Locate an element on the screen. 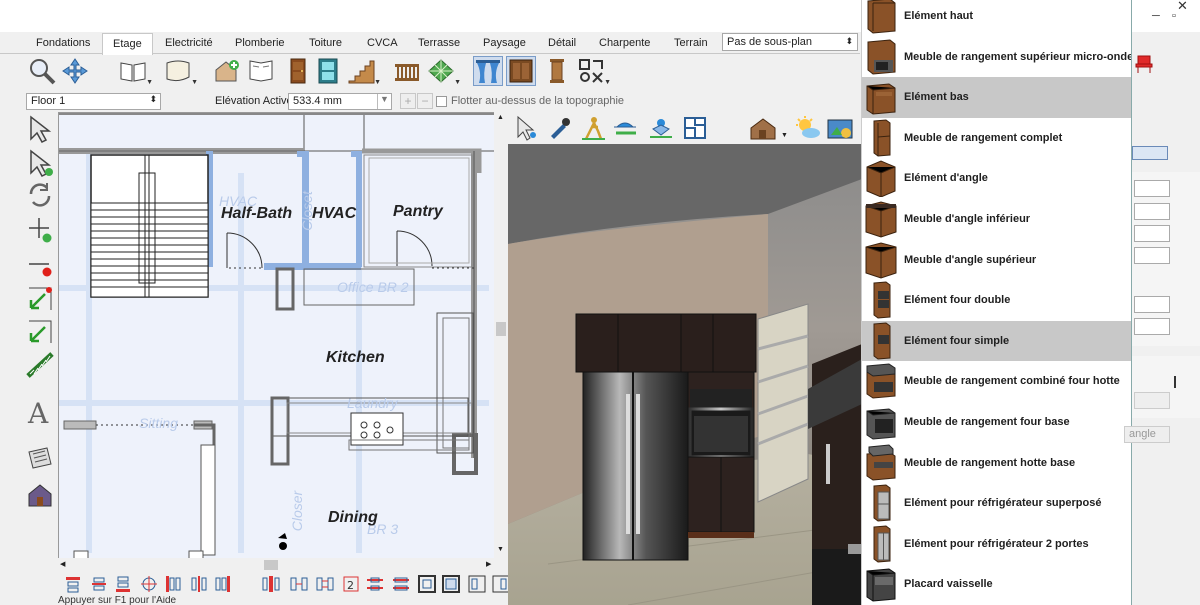  text-icon: A is located at coordinates (40, 412).